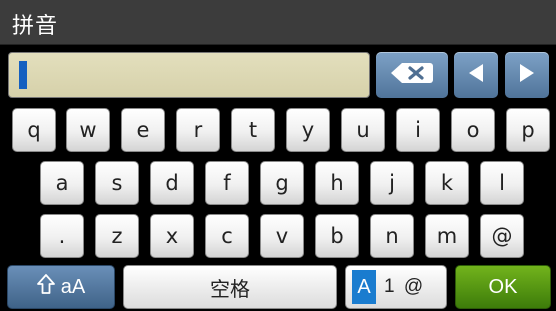  What do you see at coordinates (528, 130) in the screenshot?
I see `key-p: p` at bounding box center [528, 130].